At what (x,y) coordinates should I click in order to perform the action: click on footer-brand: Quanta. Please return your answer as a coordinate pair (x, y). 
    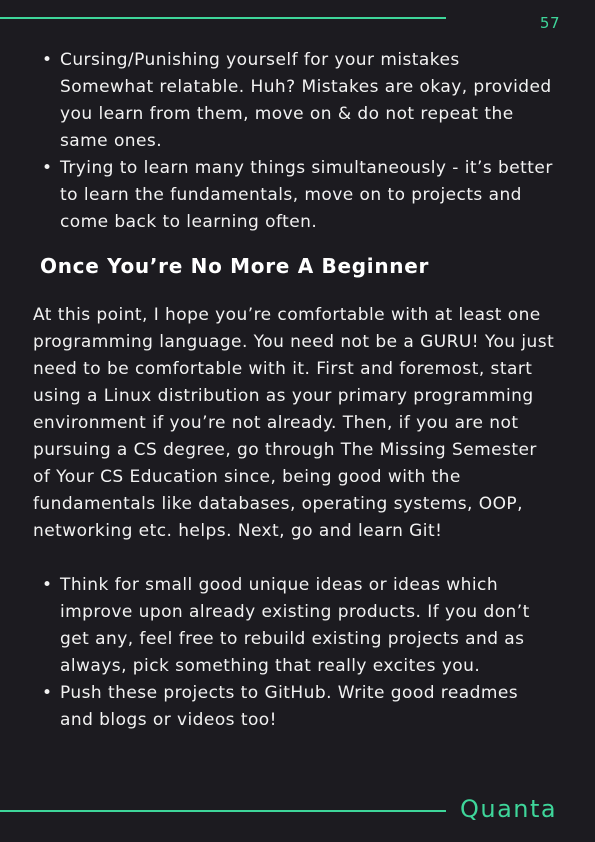
    Looking at the image, I should click on (509, 809).